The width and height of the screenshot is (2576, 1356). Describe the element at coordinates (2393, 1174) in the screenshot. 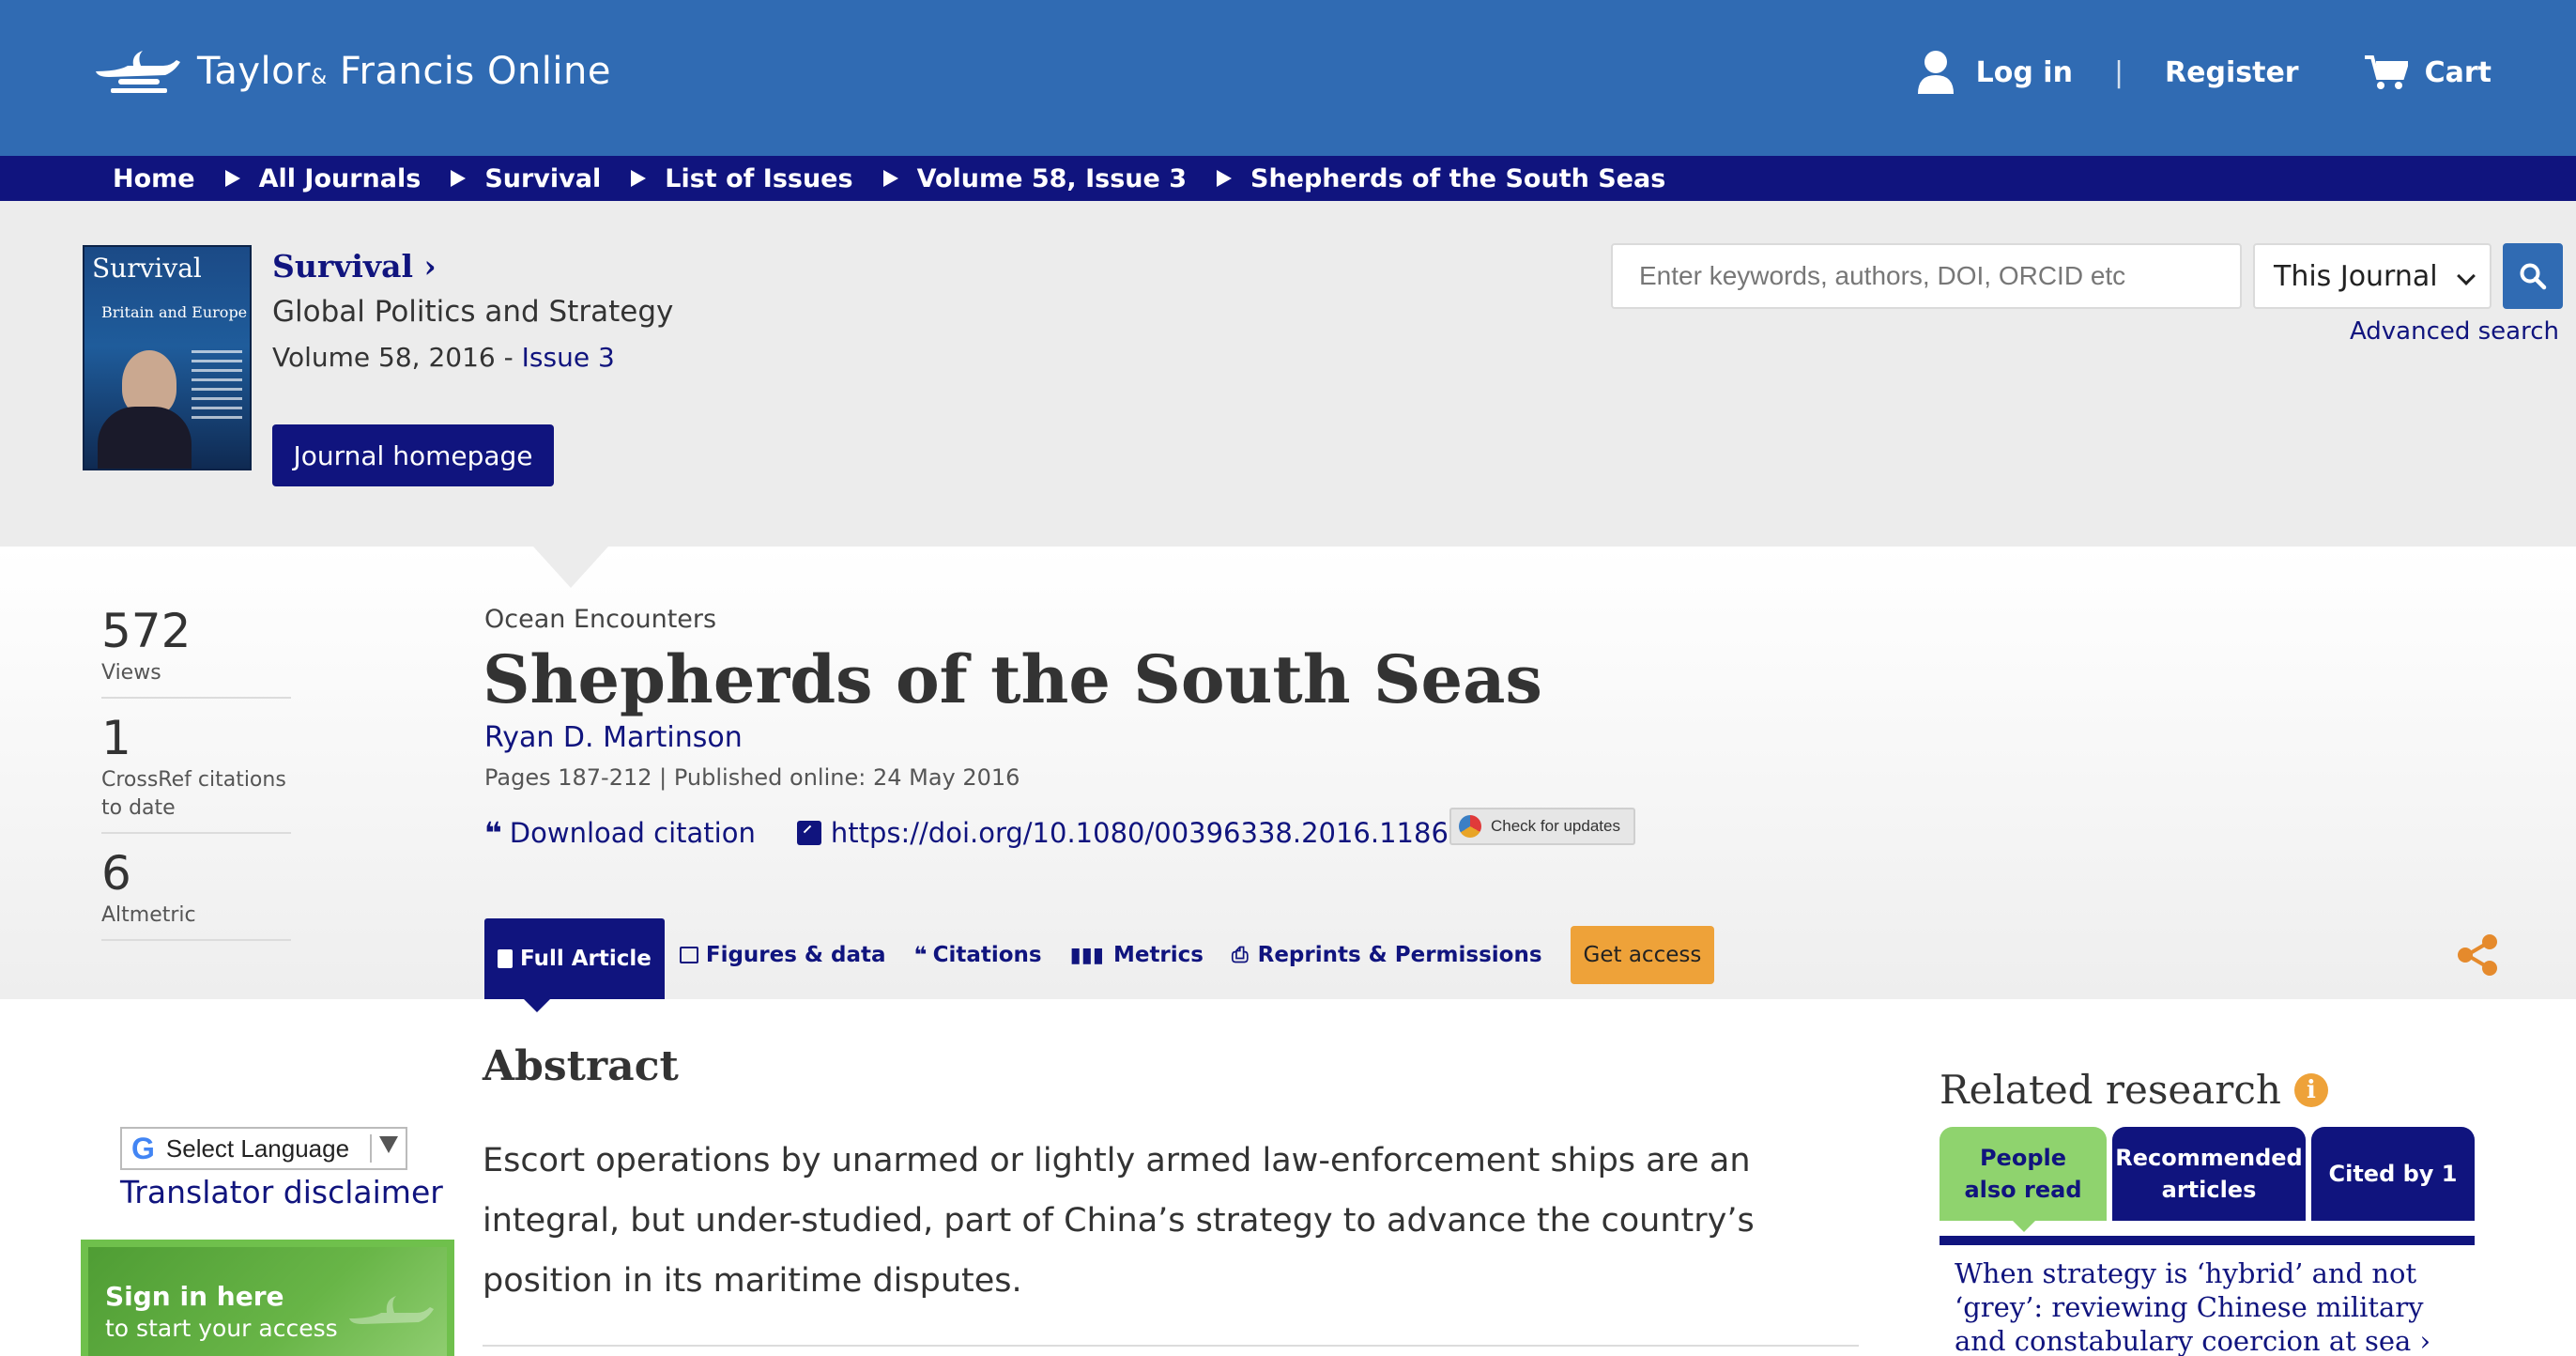

I see `tab-cited-by: Cited by 1` at that location.